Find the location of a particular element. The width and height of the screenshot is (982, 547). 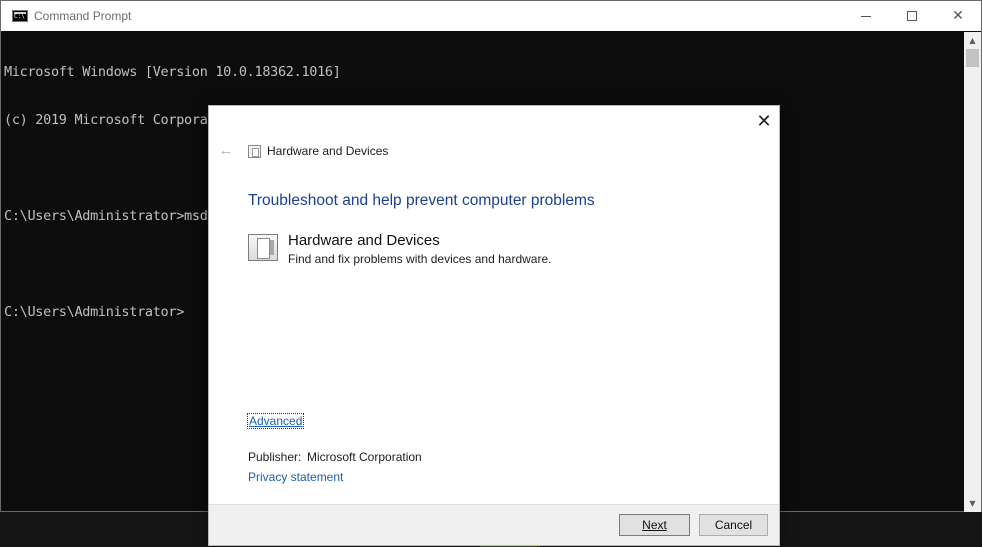

next-button-label: Next is located at coordinates (654, 525).